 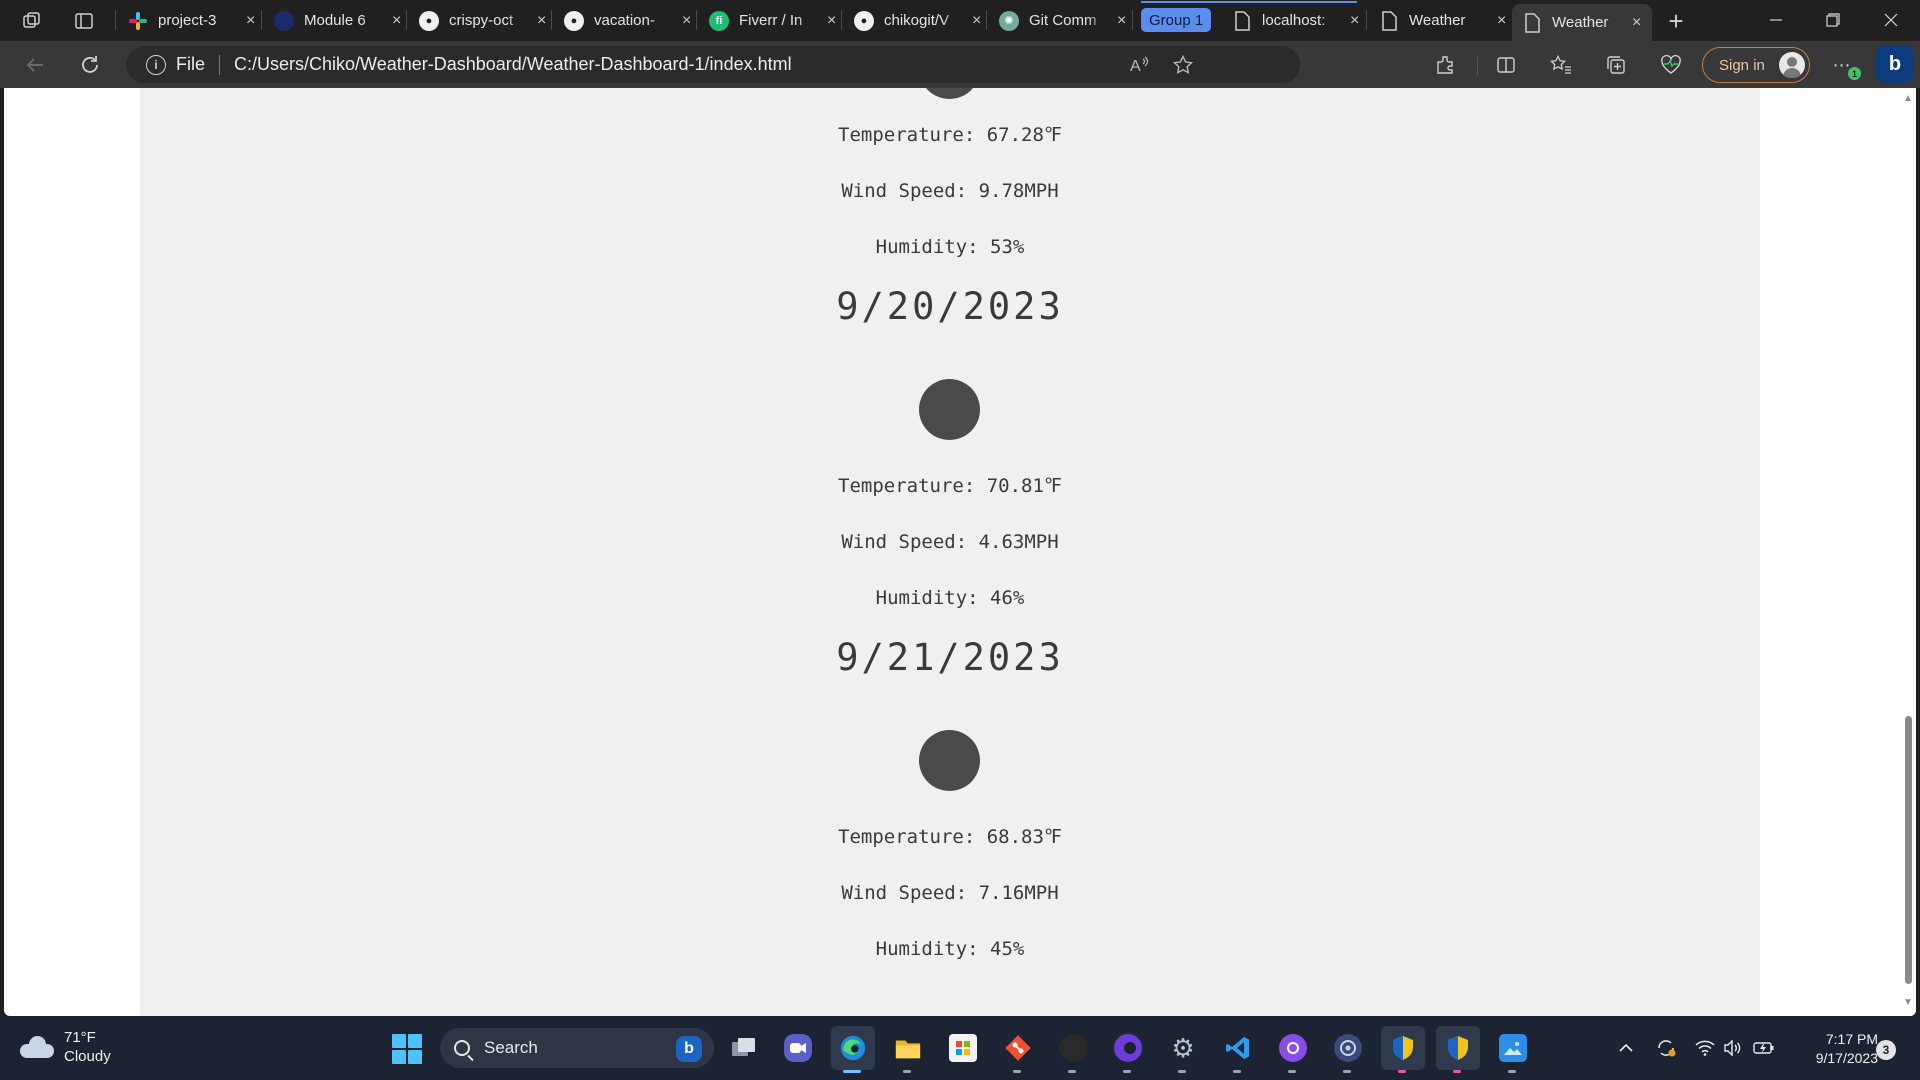 What do you see at coordinates (1908, 552) in the screenshot?
I see `vertical-scrollbar: ▲ ▼` at bounding box center [1908, 552].